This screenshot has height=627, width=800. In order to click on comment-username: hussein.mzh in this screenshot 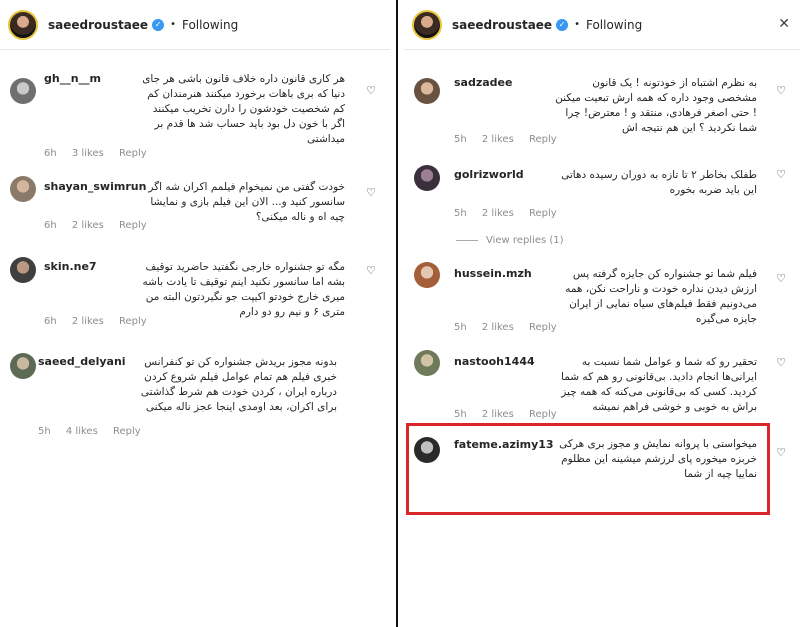, I will do `click(493, 273)`.